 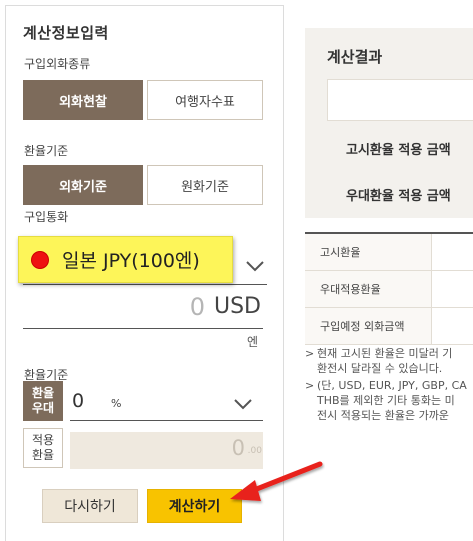 I want to click on result-title: 계산결과, so click(x=355, y=57).